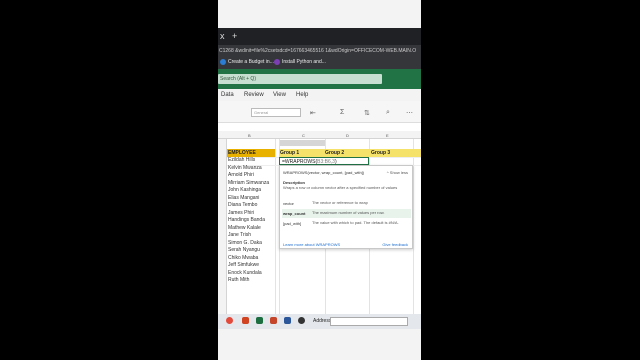  I want to click on more-icon: ⋯, so click(409, 113).